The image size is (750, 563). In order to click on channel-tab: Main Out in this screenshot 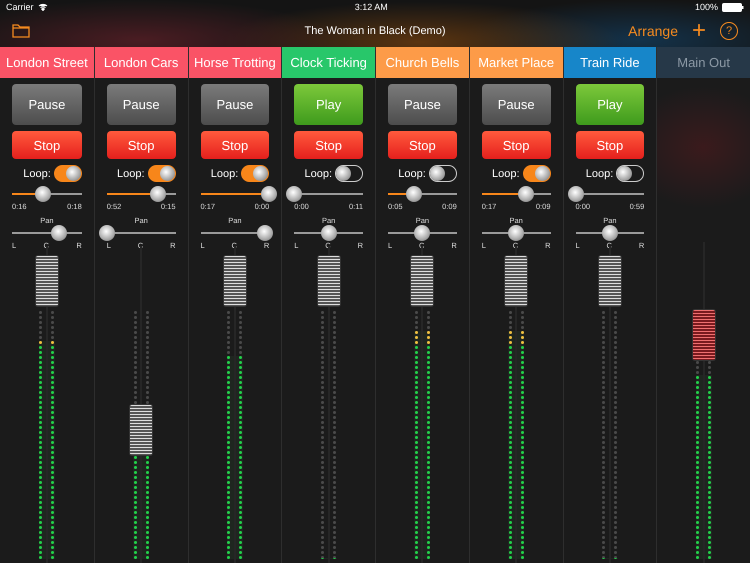, I will do `click(703, 62)`.